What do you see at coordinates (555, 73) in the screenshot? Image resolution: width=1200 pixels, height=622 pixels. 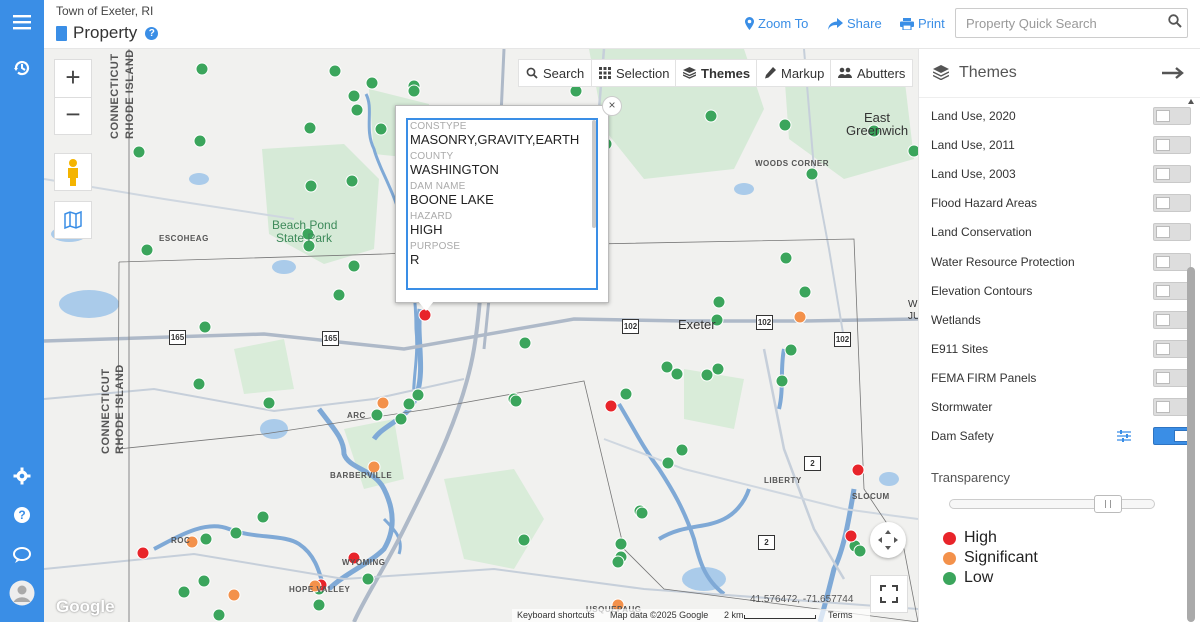 I see `map-search-button: Search` at bounding box center [555, 73].